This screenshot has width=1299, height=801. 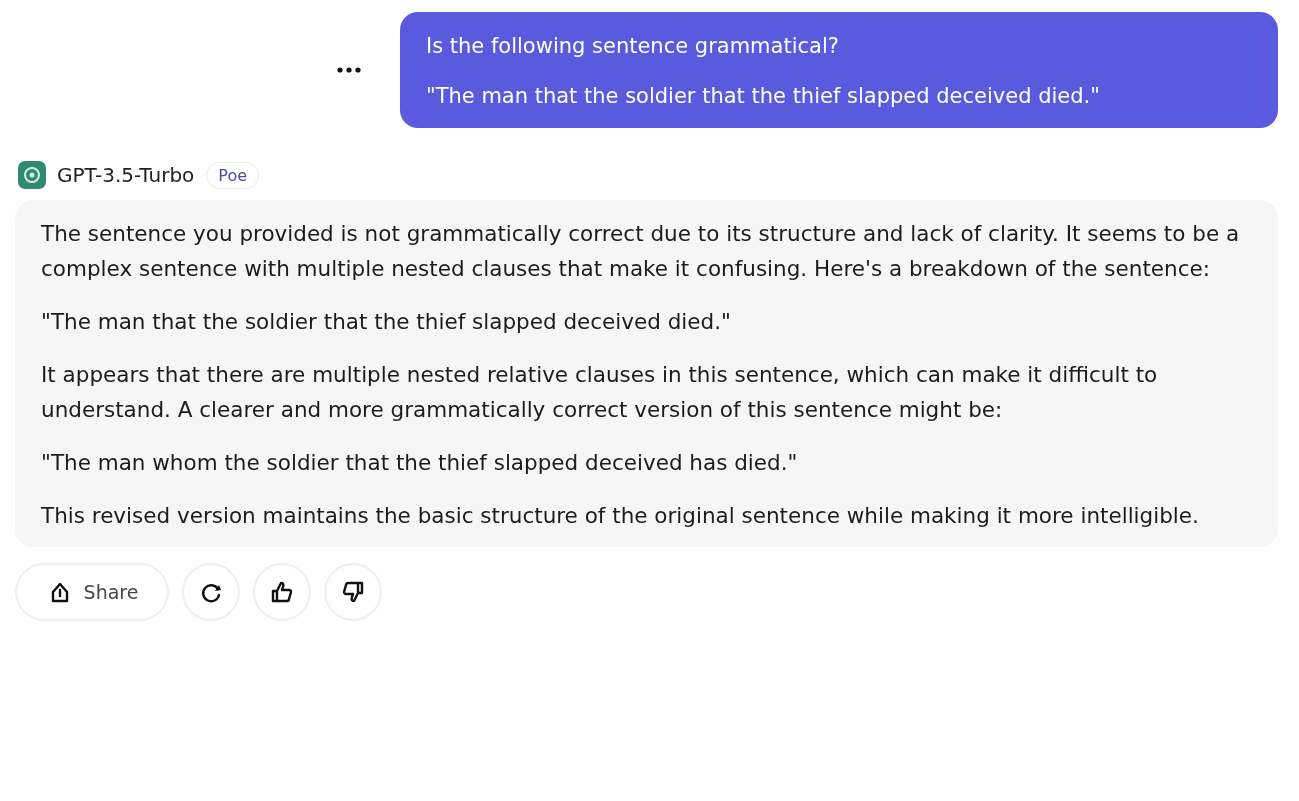 What do you see at coordinates (282, 592) in the screenshot?
I see `thumbs-up-icon` at bounding box center [282, 592].